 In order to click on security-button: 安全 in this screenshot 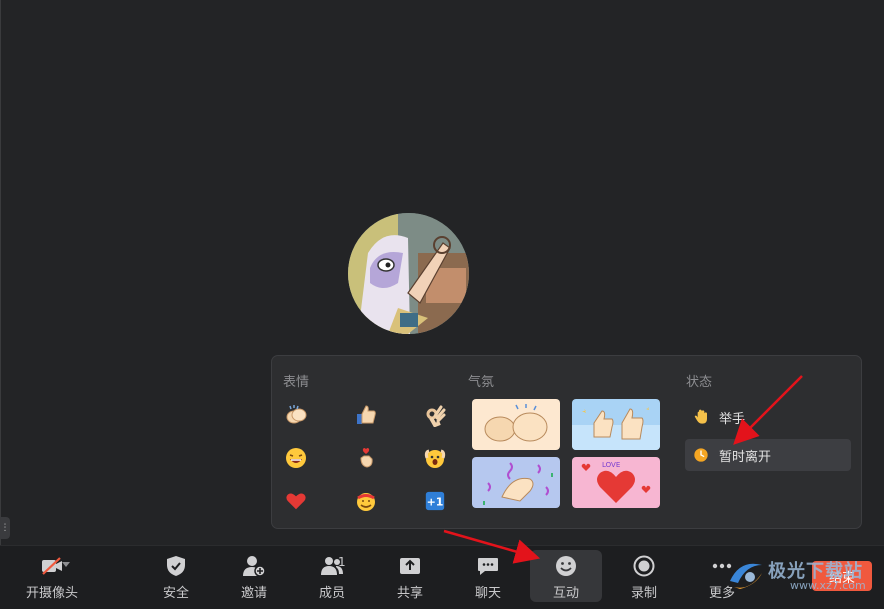, I will do `click(176, 576)`.